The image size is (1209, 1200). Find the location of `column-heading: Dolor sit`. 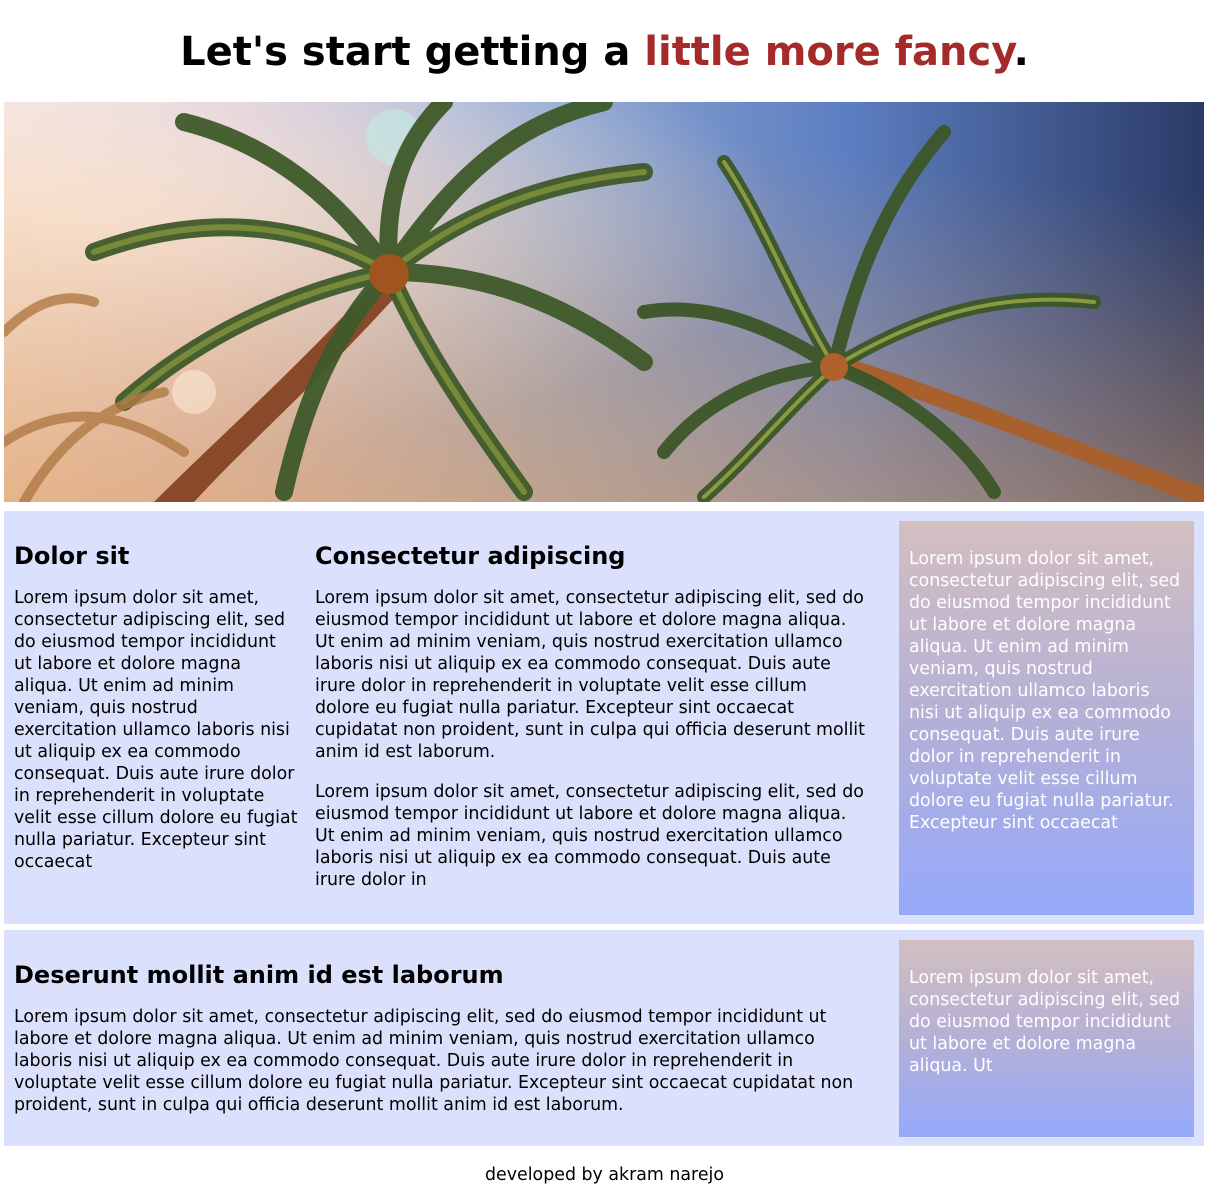

column-heading: Dolor sit is located at coordinates (72, 556).